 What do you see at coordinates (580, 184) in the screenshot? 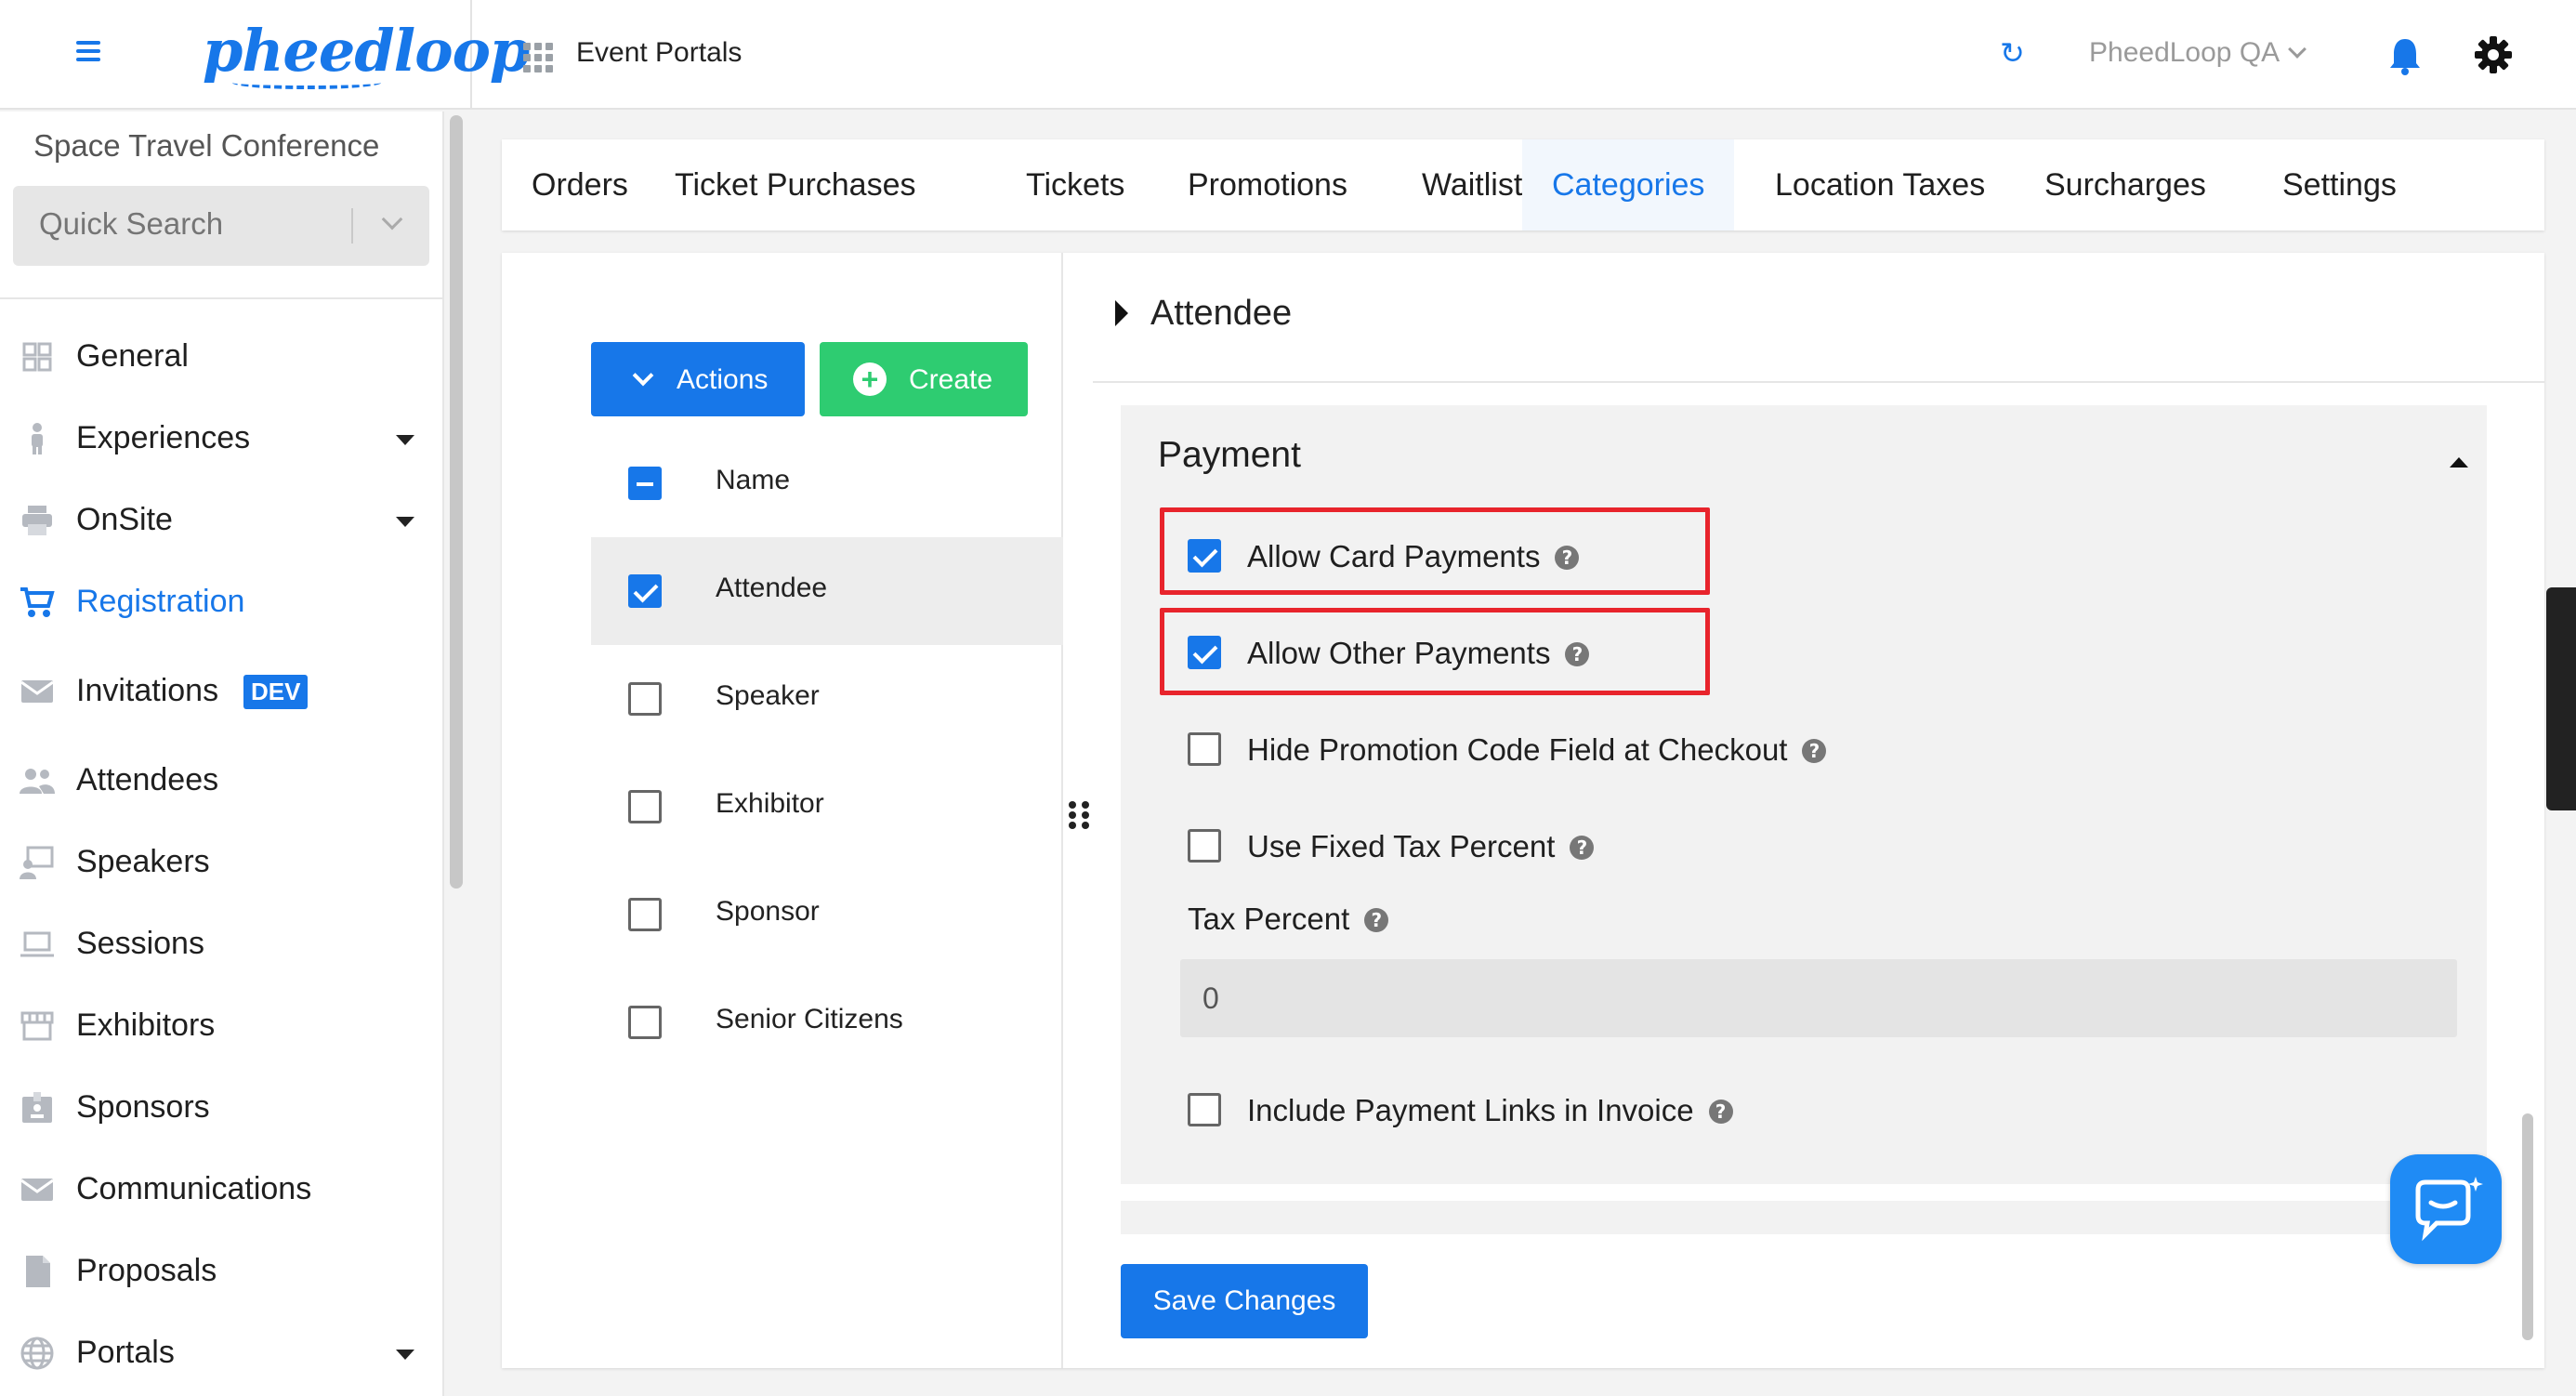
I see `tab-orders: Orders` at bounding box center [580, 184].